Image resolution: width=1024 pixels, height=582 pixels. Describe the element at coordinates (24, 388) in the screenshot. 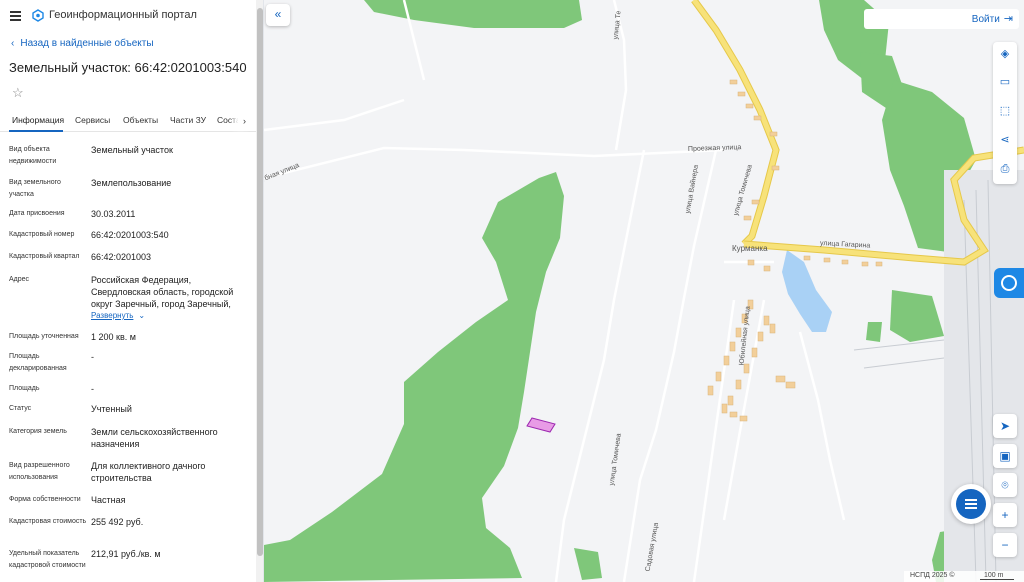

I see `field-label: Площадь` at that location.